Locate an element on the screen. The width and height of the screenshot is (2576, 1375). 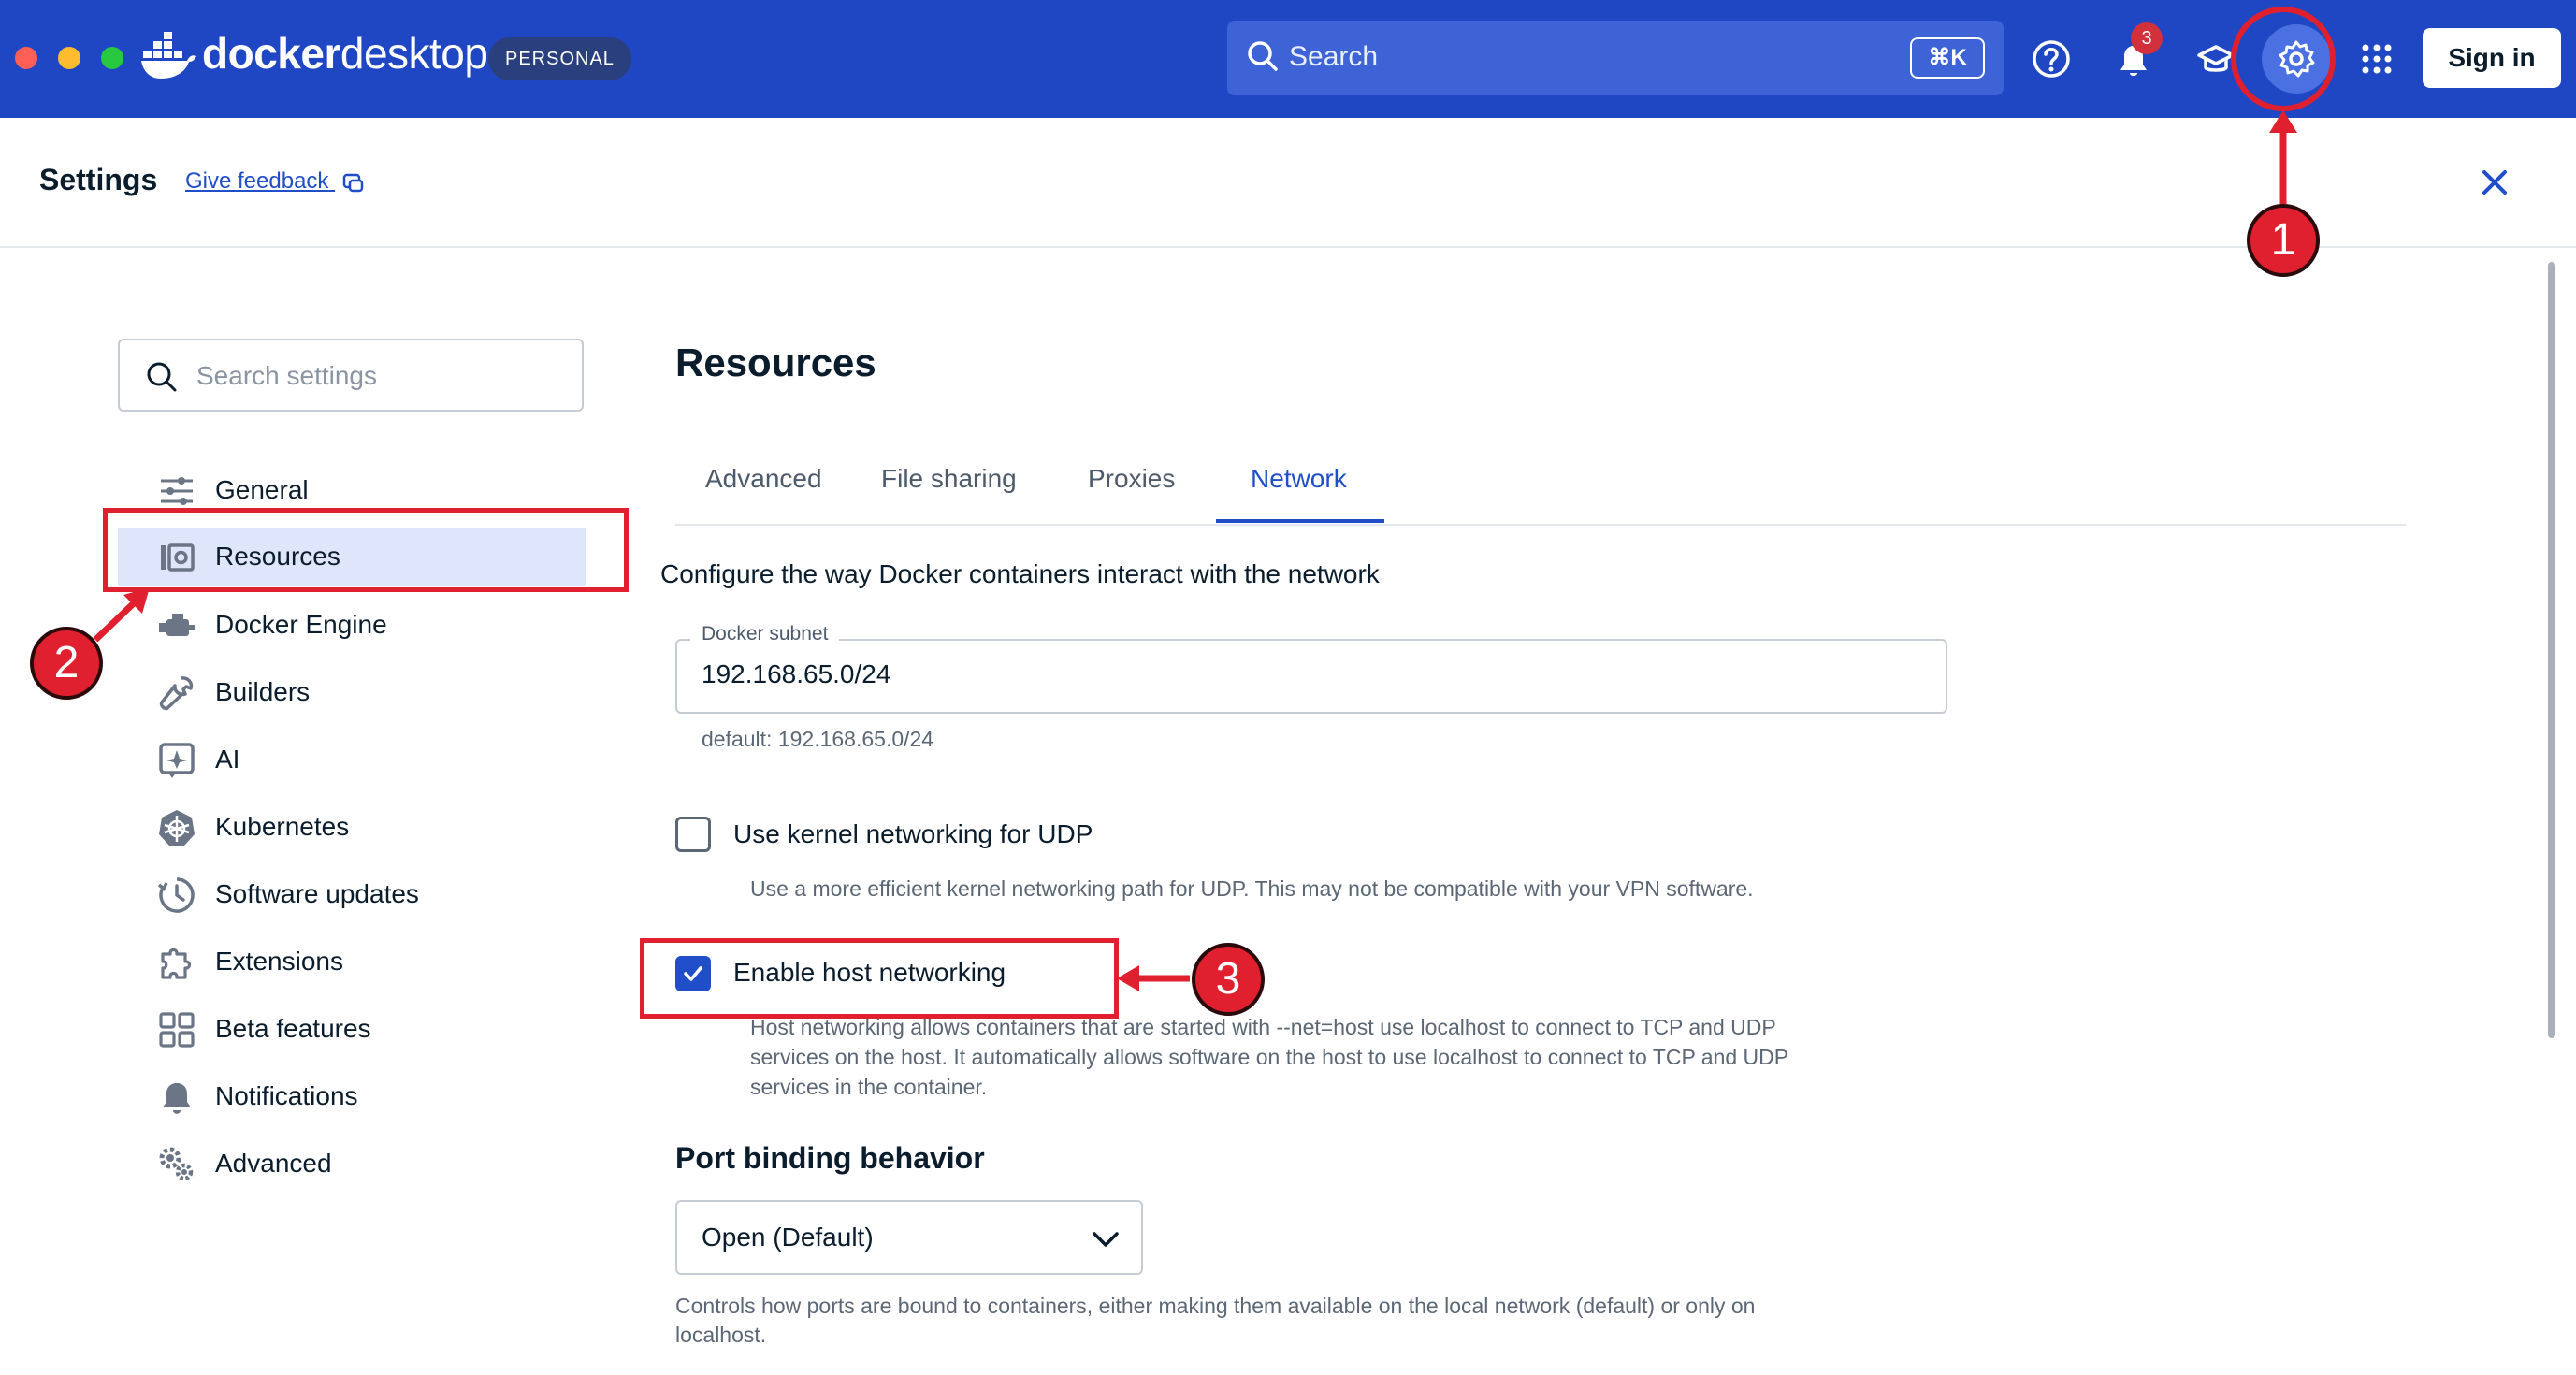
annotation-step-1: 1 is located at coordinates (2283, 241).